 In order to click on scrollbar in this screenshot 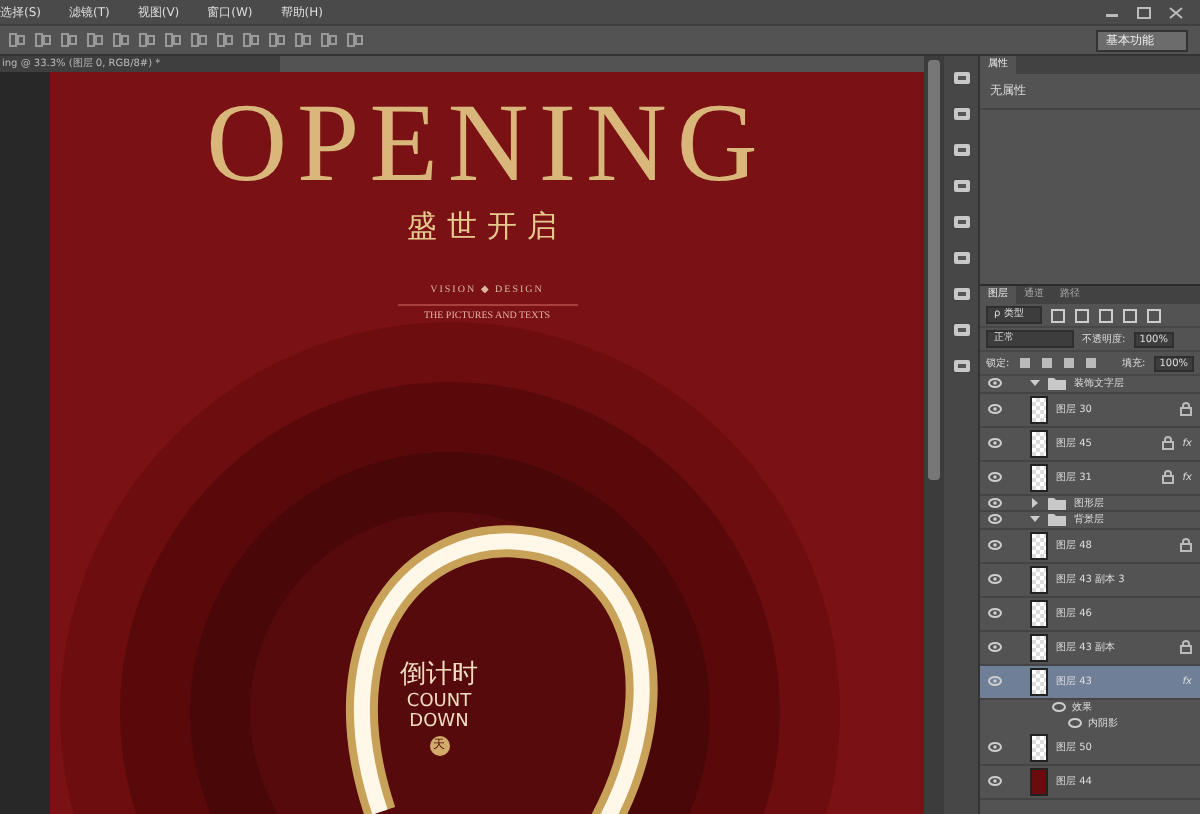, I will do `click(934, 435)`.